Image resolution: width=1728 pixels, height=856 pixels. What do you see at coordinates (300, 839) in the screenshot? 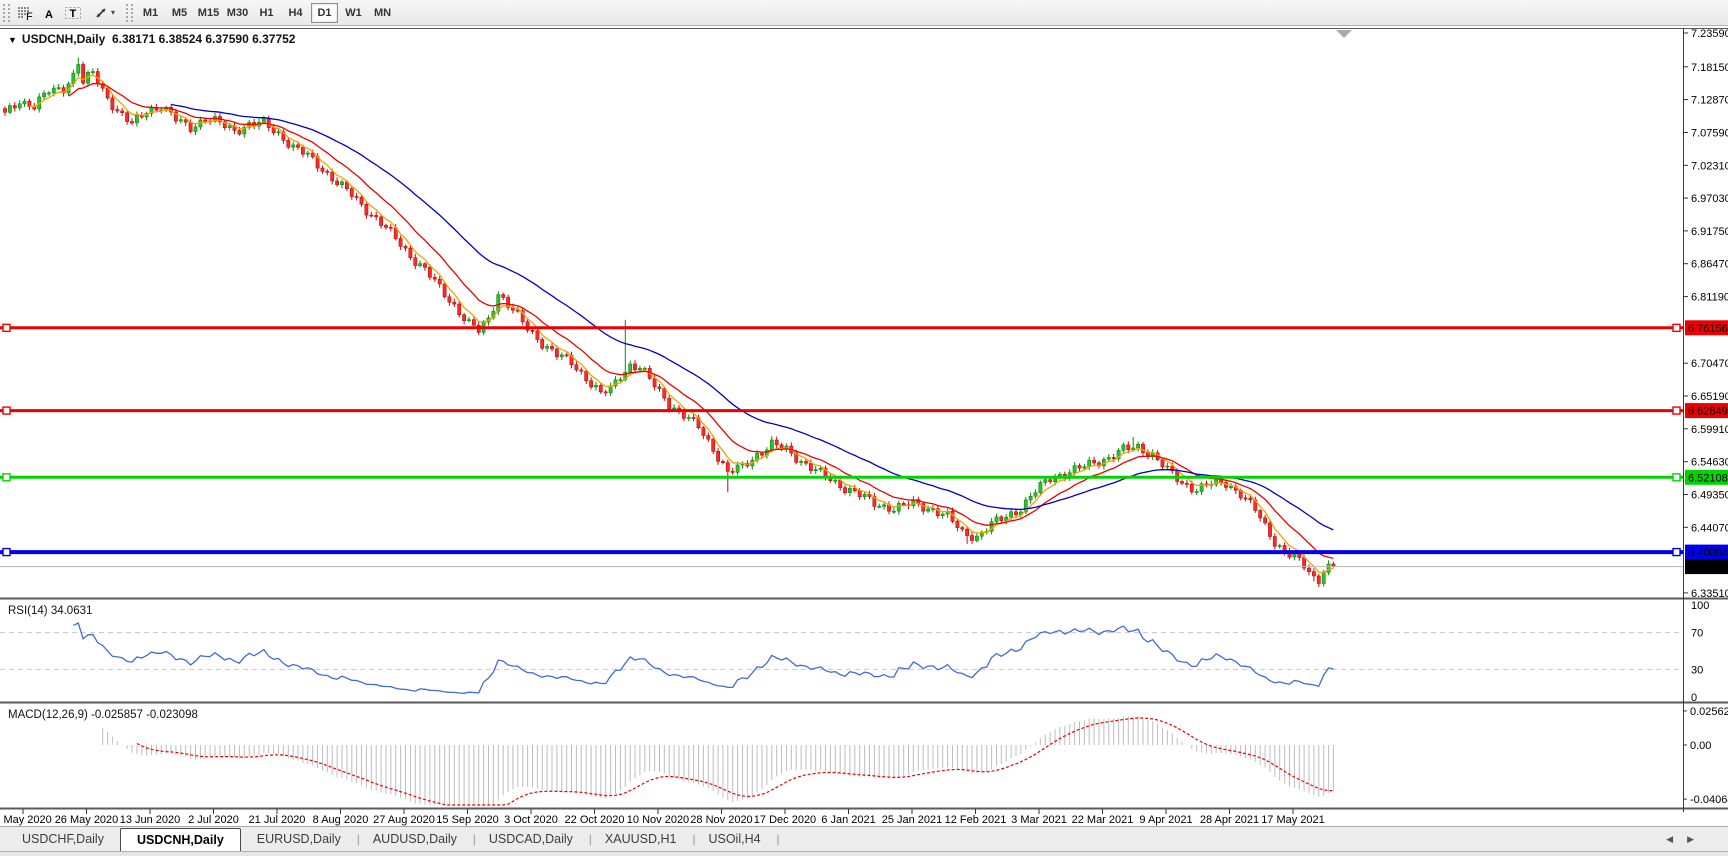
I see `tab-eurusd: EURUSD,Daily` at bounding box center [300, 839].